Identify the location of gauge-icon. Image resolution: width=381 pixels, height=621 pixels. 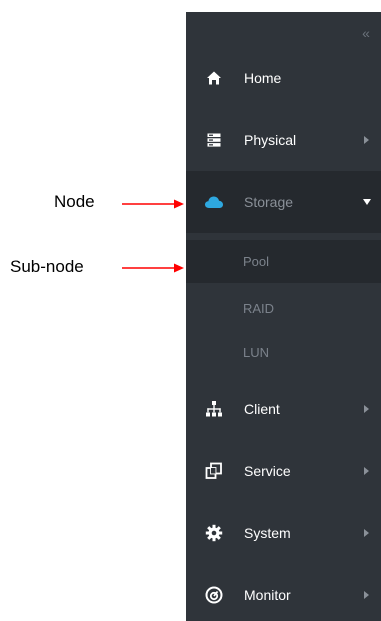
(214, 595).